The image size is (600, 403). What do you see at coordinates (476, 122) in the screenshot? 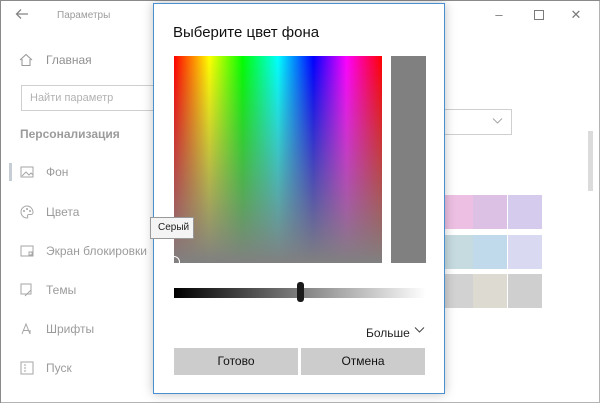
I see `fit-dropdown` at bounding box center [476, 122].